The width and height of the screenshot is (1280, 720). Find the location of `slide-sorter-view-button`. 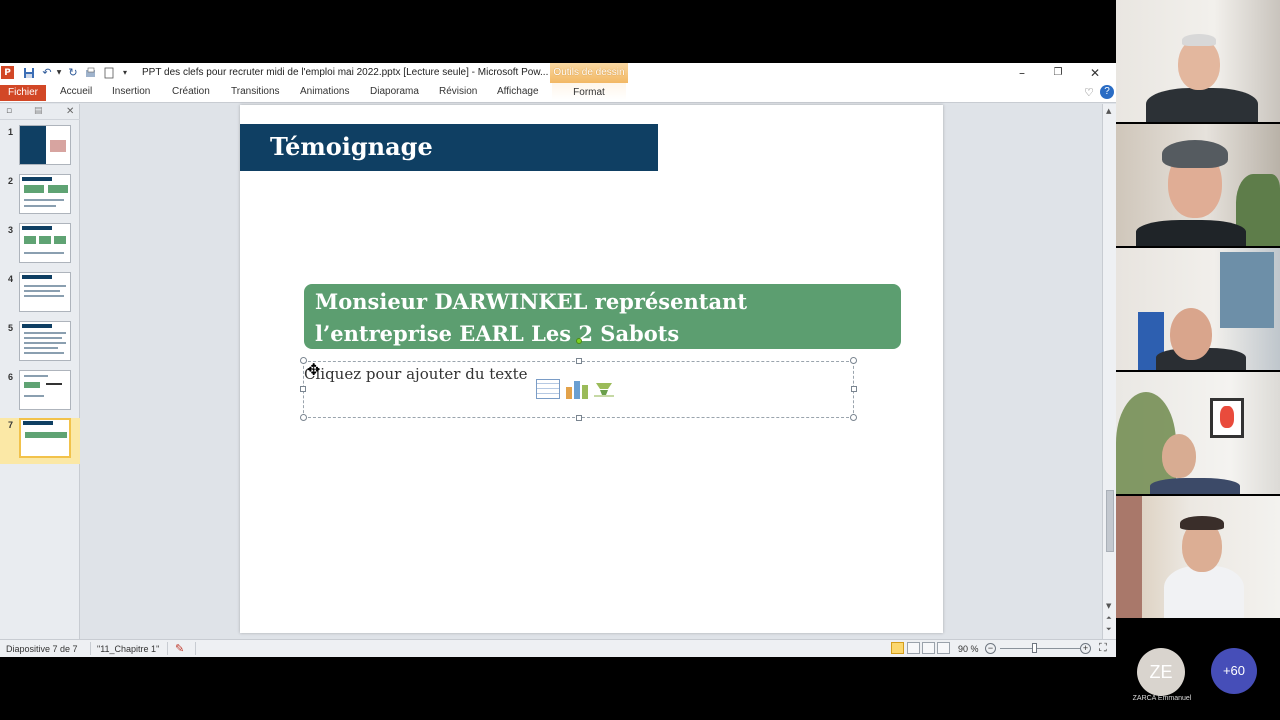

slide-sorter-view-button is located at coordinates (913, 648).